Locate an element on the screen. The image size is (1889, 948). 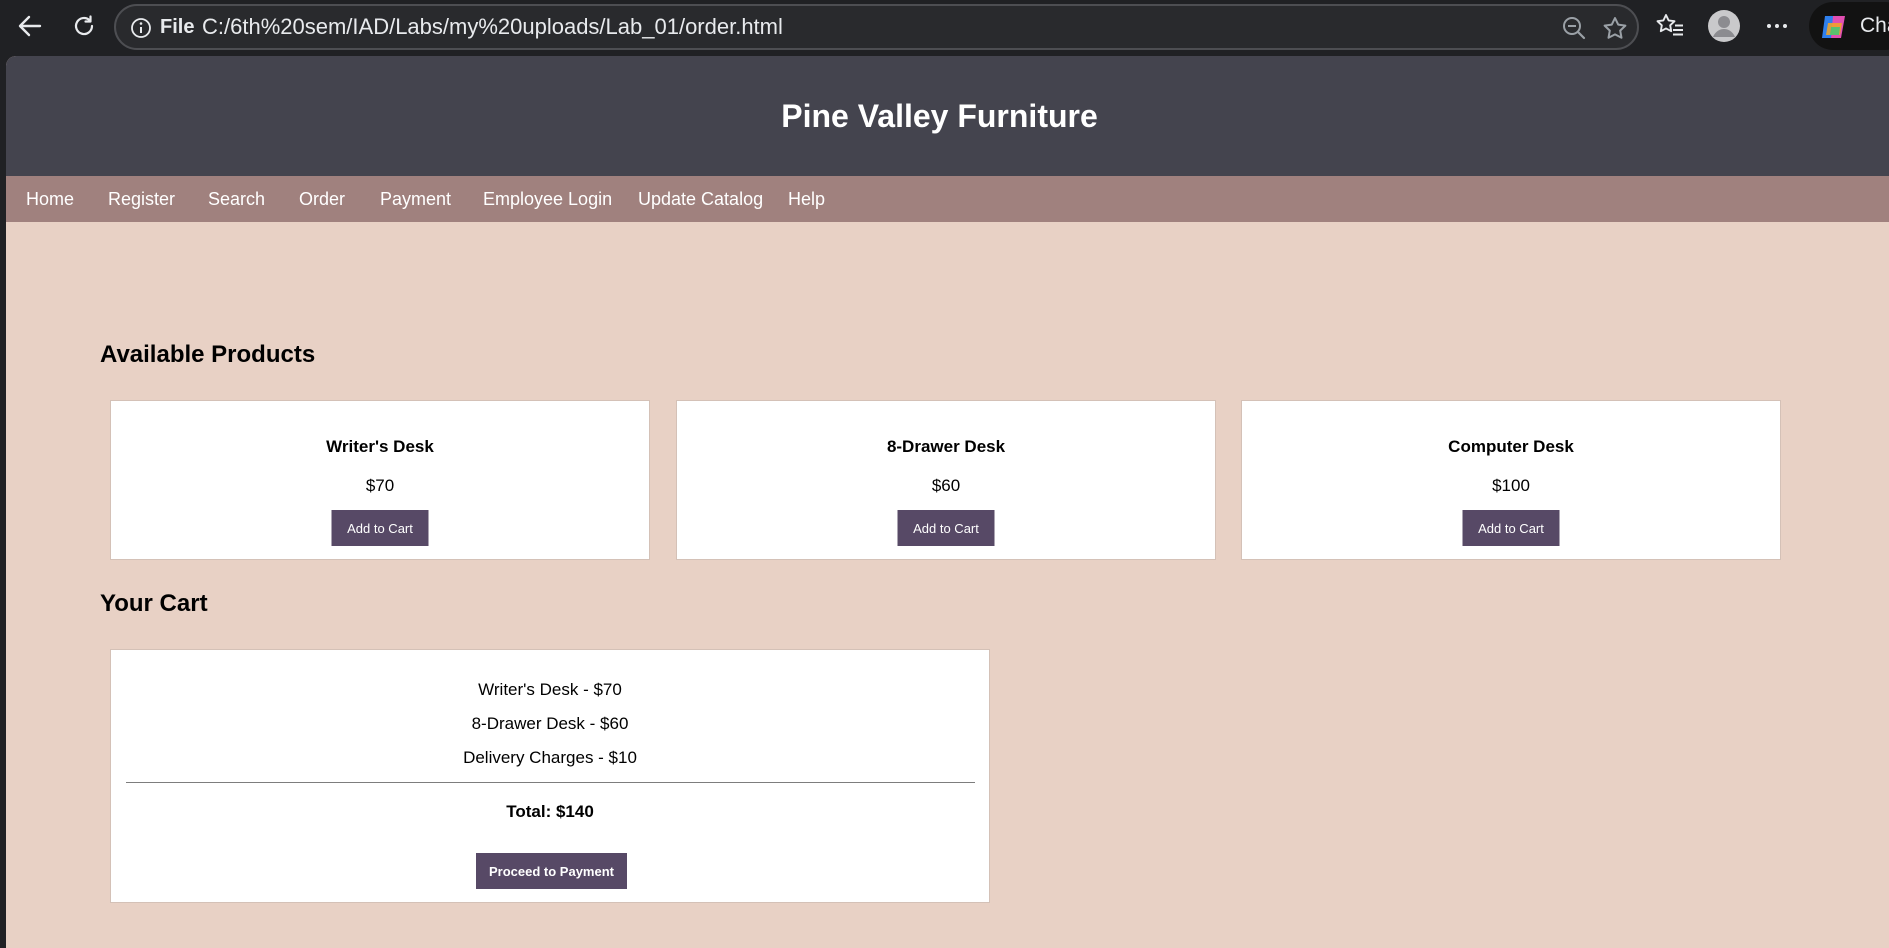
site-header: Pine Valley Furniture is located at coordinates (947, 116).